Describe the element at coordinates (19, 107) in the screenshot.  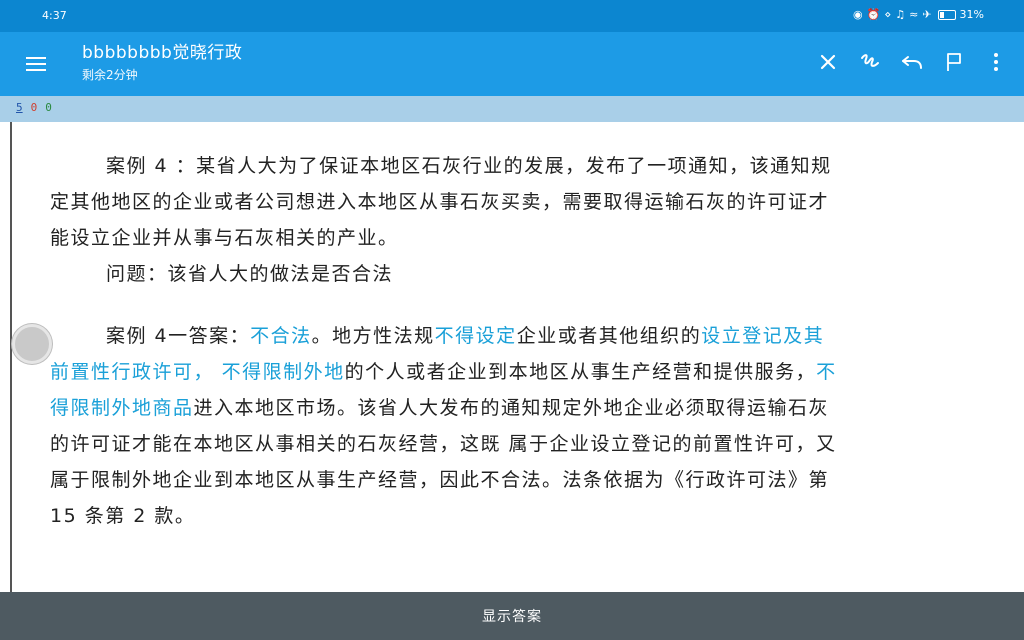
I see `mark-count-blue: 5` at that location.